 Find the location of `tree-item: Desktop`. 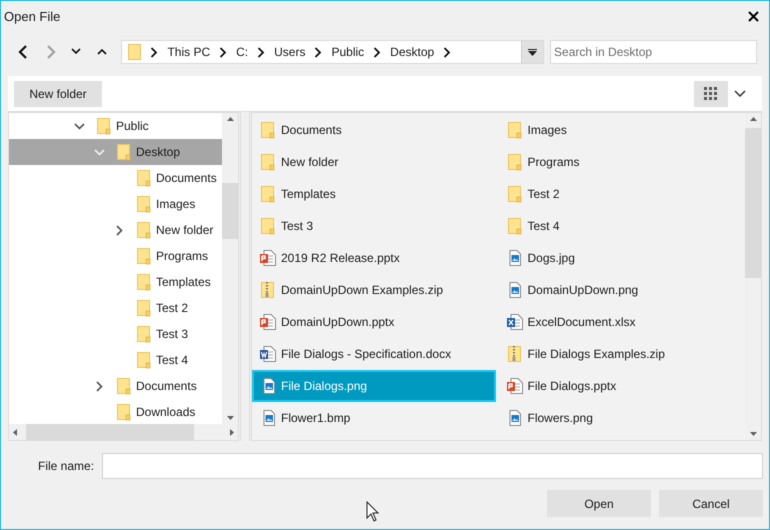

tree-item: Desktop is located at coordinates (115, 152).